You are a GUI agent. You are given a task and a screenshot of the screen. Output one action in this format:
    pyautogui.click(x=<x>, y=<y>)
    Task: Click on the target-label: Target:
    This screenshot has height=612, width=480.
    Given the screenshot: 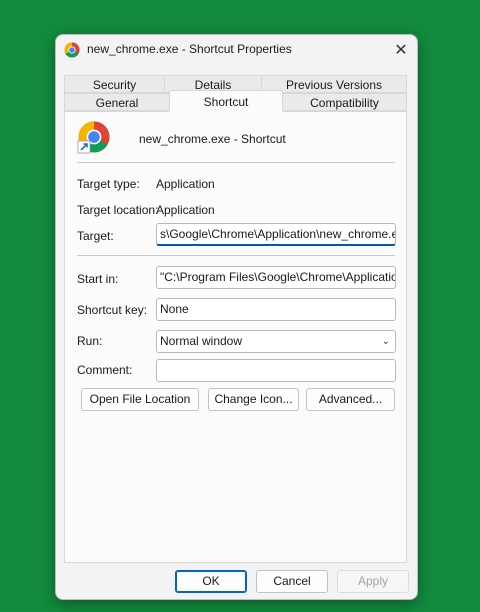 What is the action you would take?
    pyautogui.click(x=95, y=236)
    